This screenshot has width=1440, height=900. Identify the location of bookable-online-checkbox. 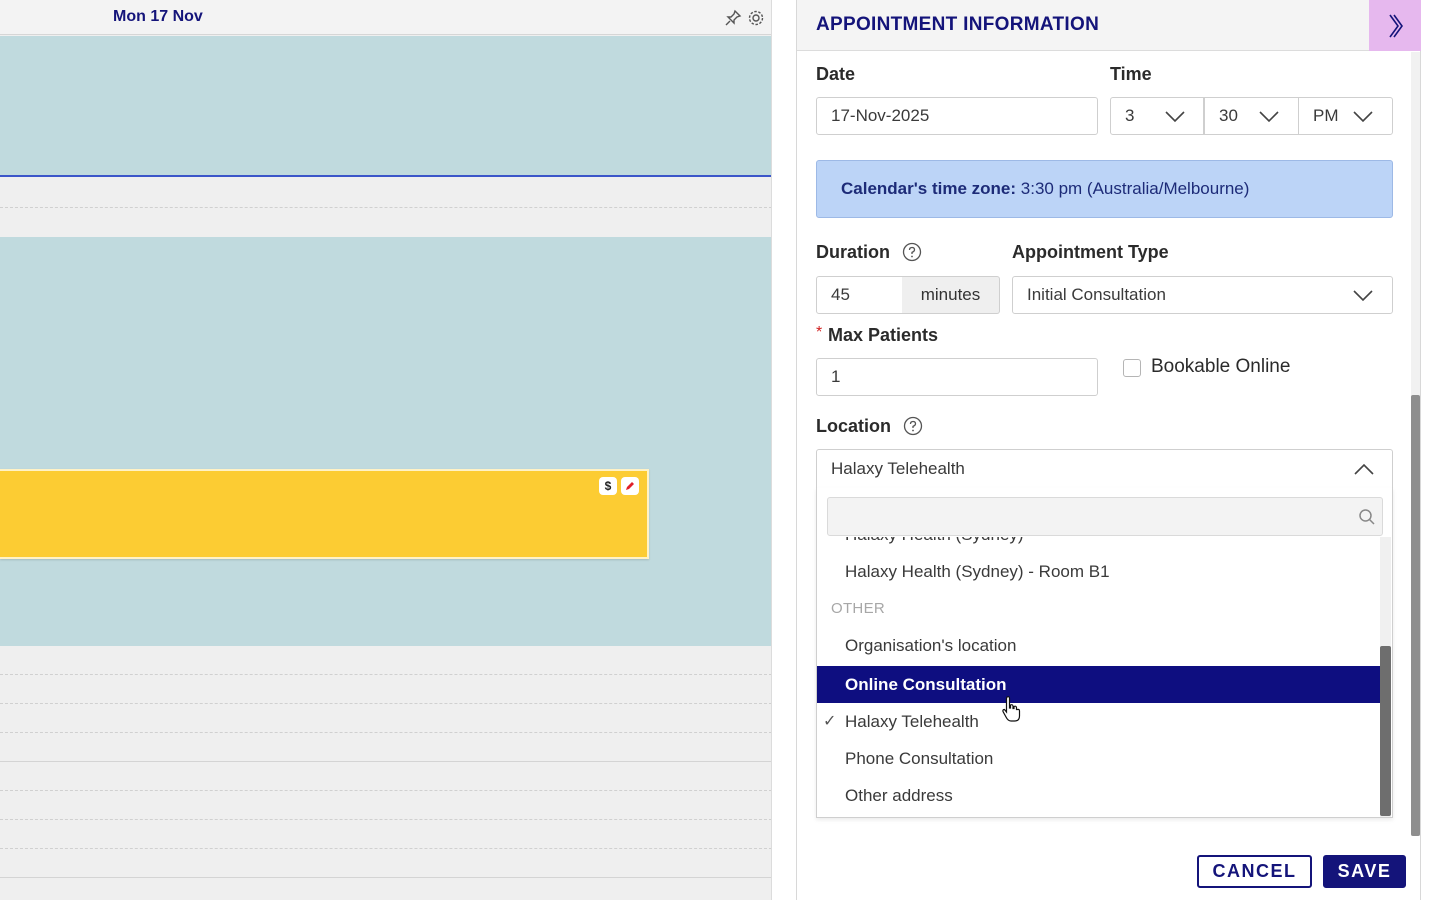
(1132, 368).